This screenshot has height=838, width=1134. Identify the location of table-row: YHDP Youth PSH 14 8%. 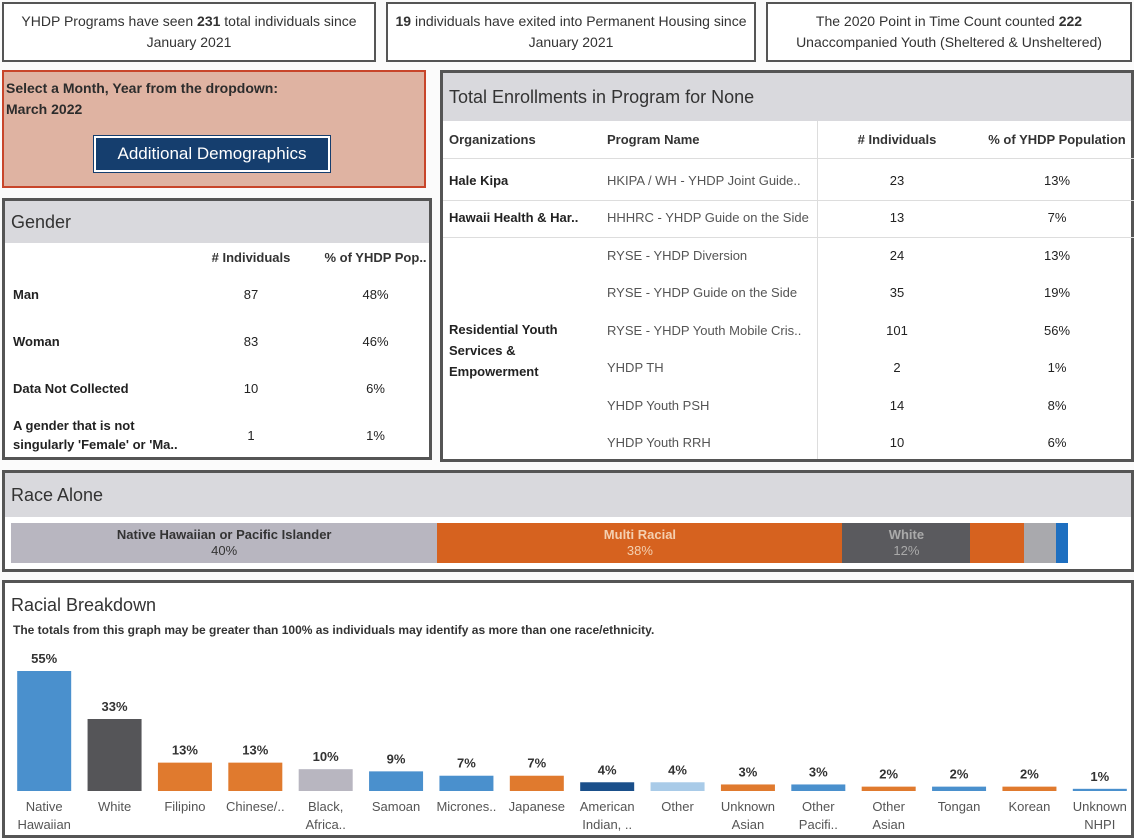
(788, 405).